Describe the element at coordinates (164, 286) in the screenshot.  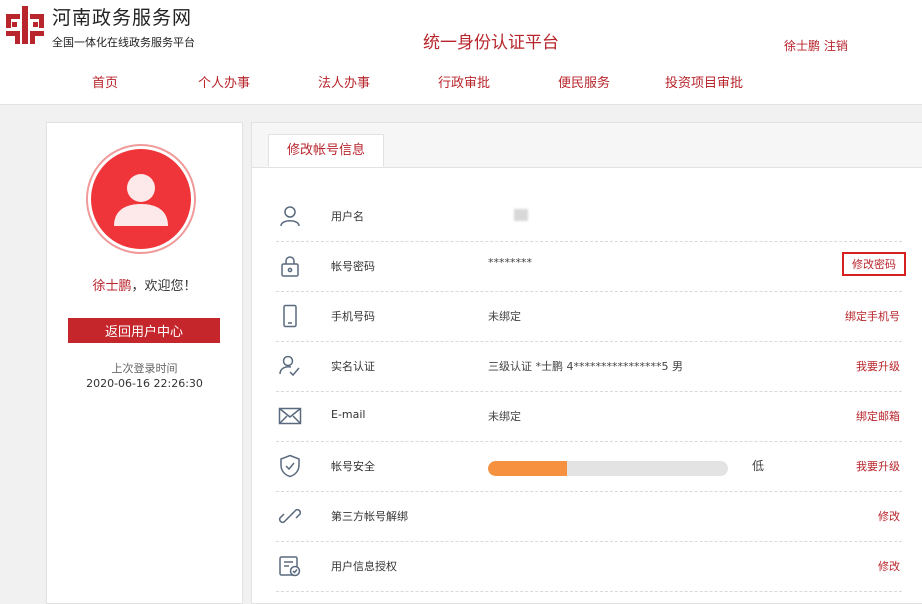
I see `welcome-suffix: ，欢迎您！` at that location.